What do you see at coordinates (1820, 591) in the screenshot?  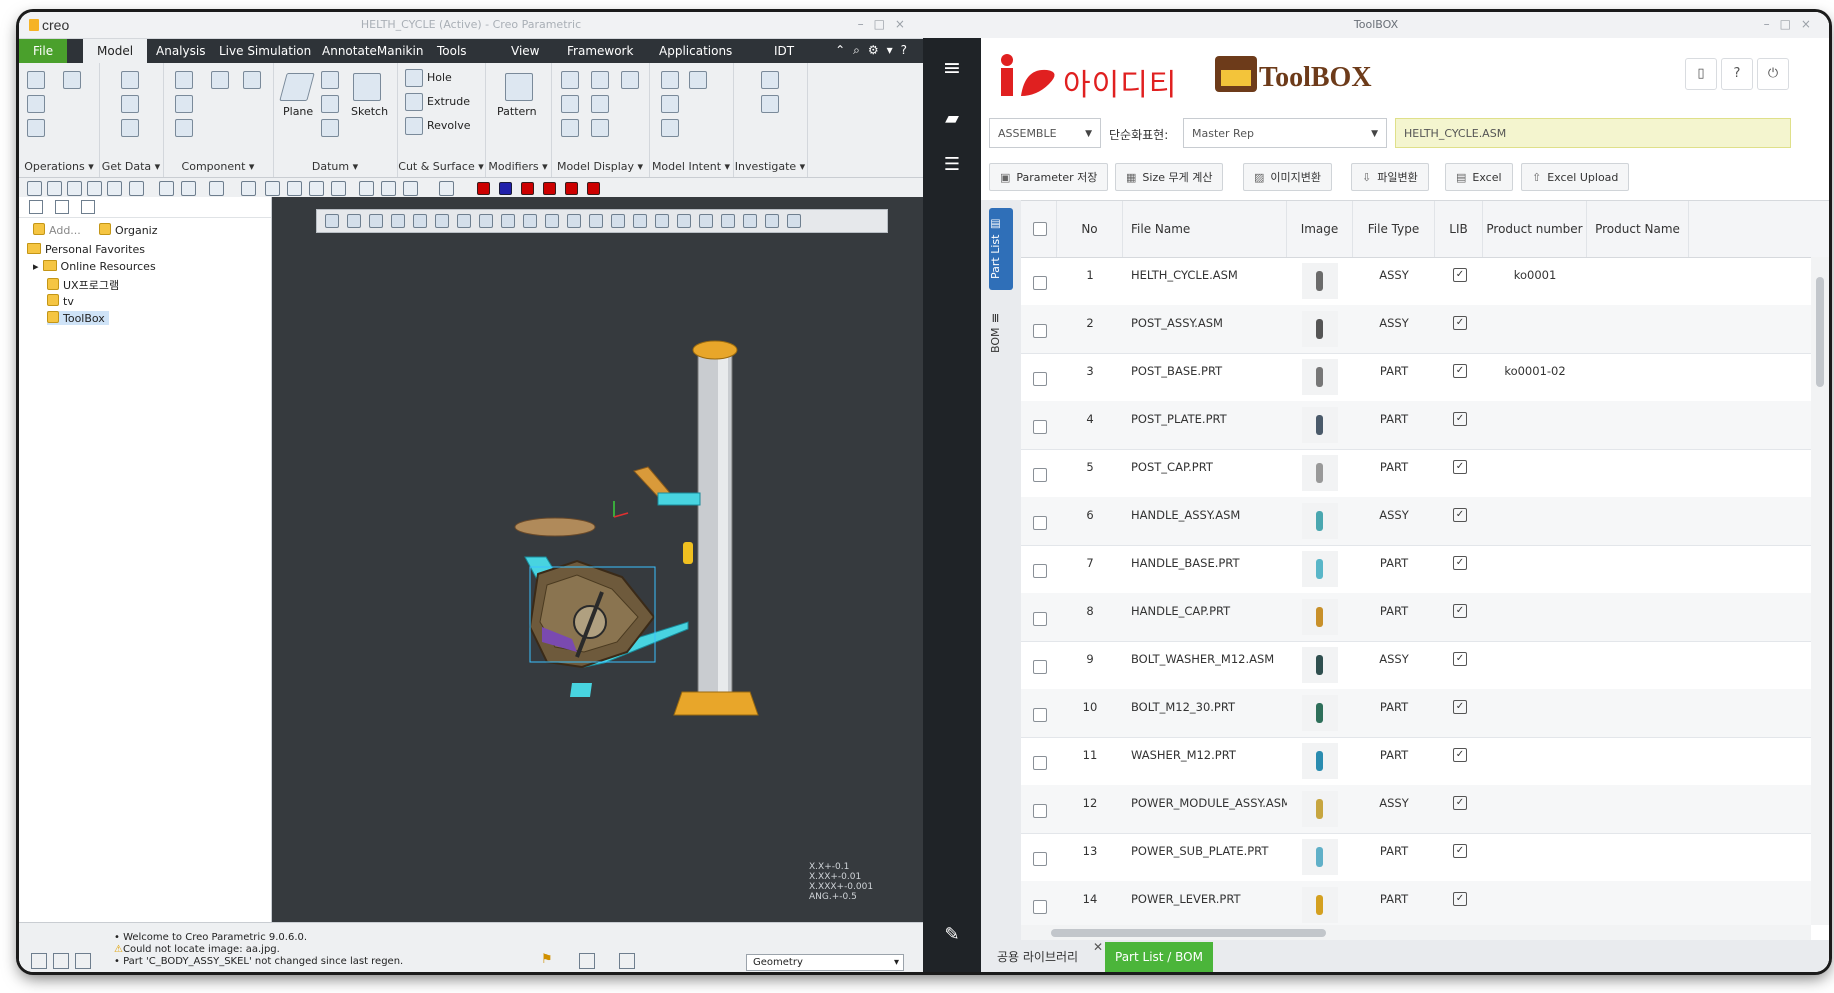 I see `vertical-scrollbar` at bounding box center [1820, 591].